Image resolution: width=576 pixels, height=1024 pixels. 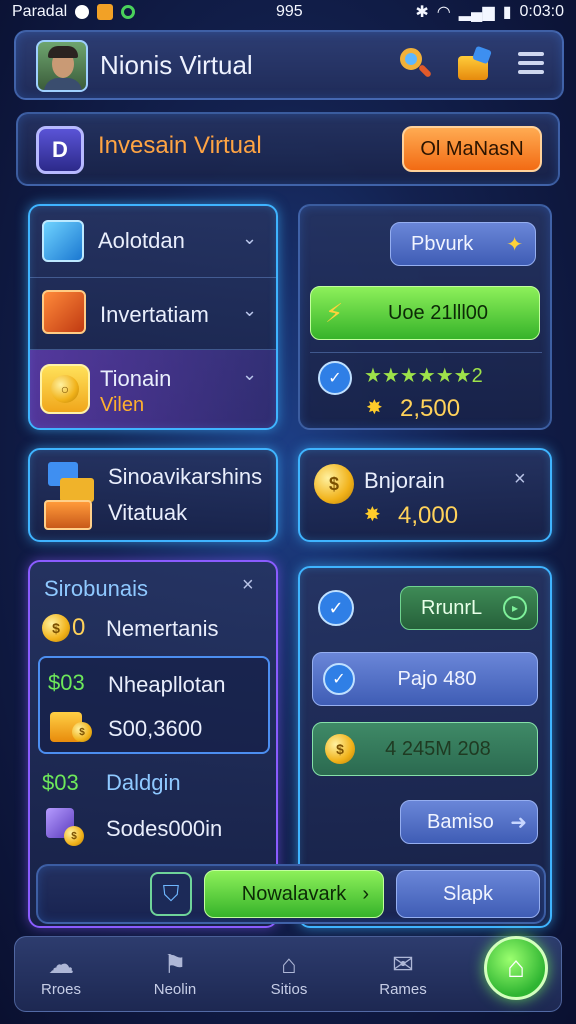 What do you see at coordinates (65, 827) in the screenshot?
I see `dice-icon: $` at bounding box center [65, 827].